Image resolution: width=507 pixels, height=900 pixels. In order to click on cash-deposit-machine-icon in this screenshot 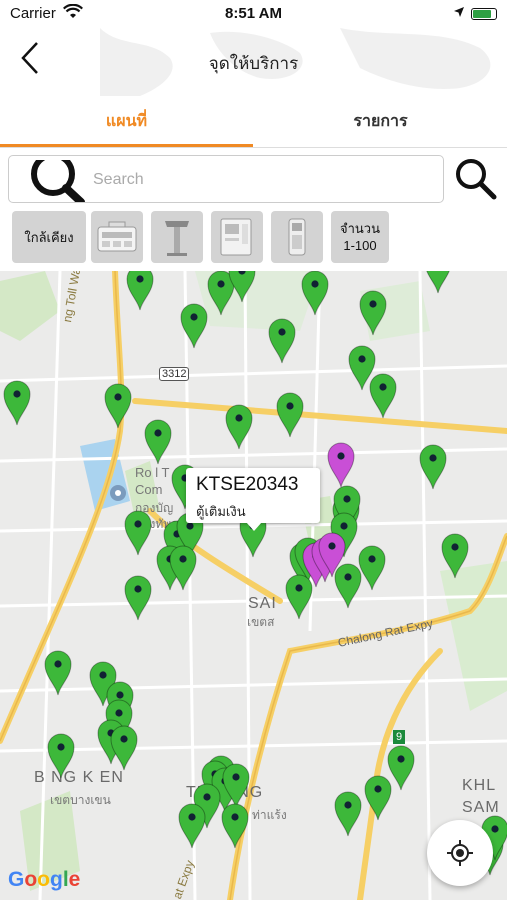, I will do `click(117, 236)`.